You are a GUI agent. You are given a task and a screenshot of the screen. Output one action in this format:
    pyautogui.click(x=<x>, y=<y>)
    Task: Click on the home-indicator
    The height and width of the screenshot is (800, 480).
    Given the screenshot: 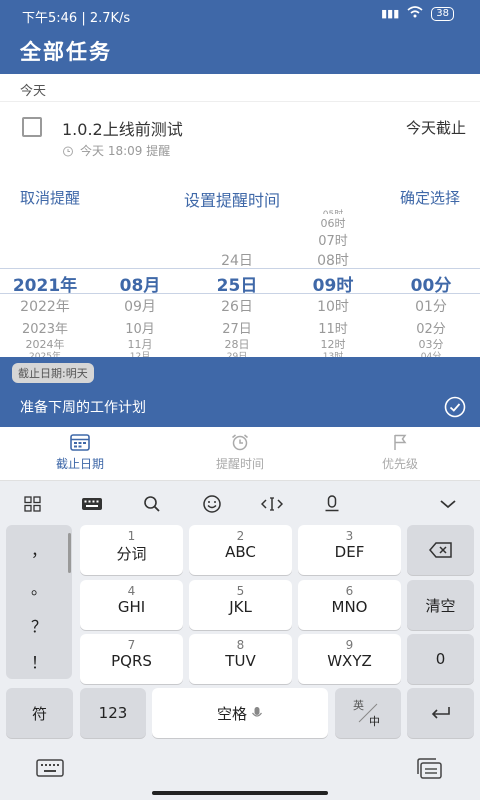 What is the action you would take?
    pyautogui.click(x=240, y=793)
    